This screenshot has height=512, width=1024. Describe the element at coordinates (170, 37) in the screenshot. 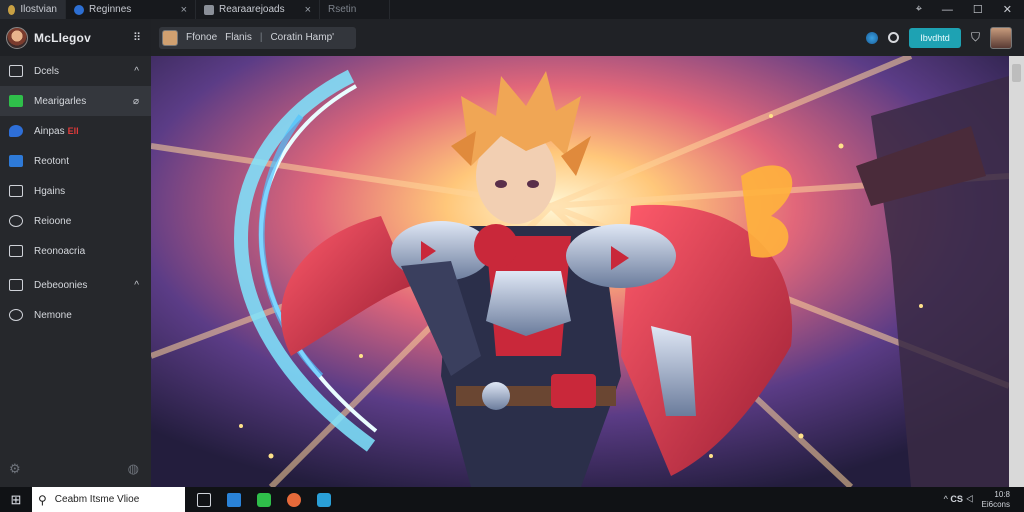

I see `thumbnail-icon` at that location.